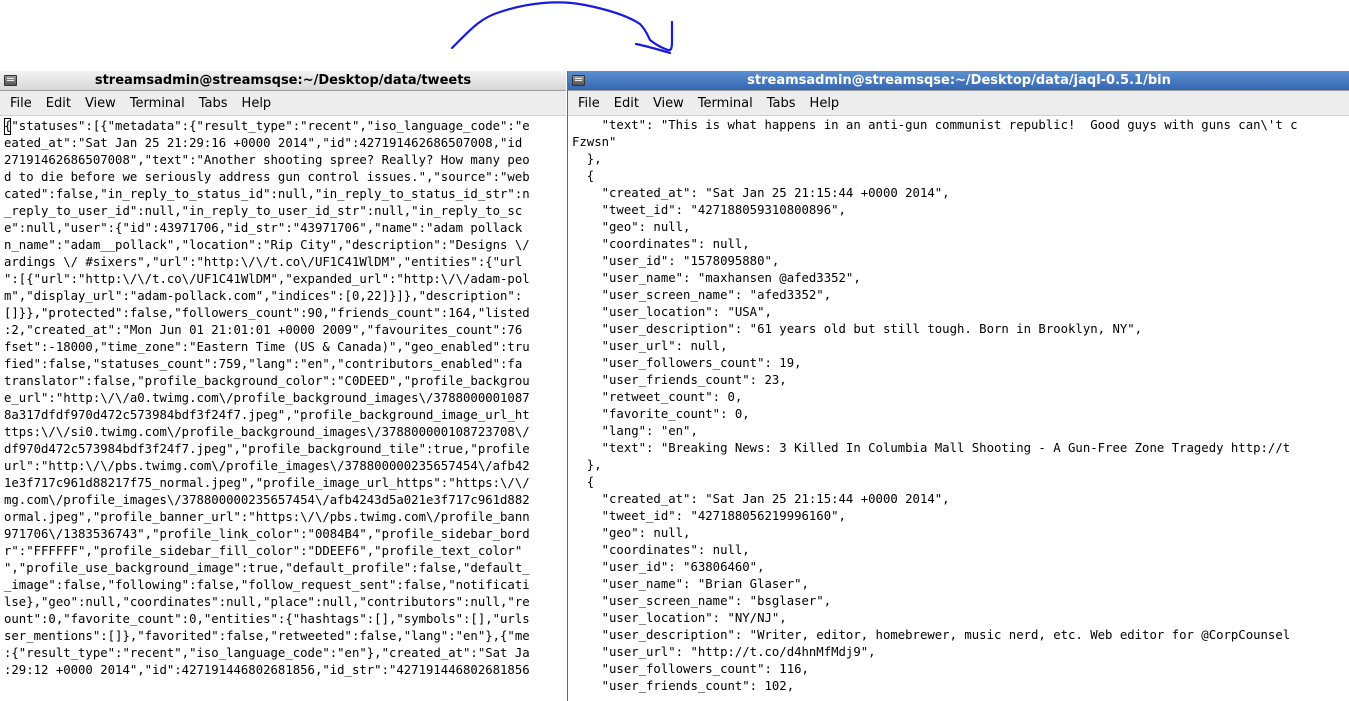 This screenshot has height=701, width=1349. Describe the element at coordinates (724, 652) in the screenshot. I see `terminal-line: "user_url": "http://t.co/d4hnMfMdj9",` at that location.